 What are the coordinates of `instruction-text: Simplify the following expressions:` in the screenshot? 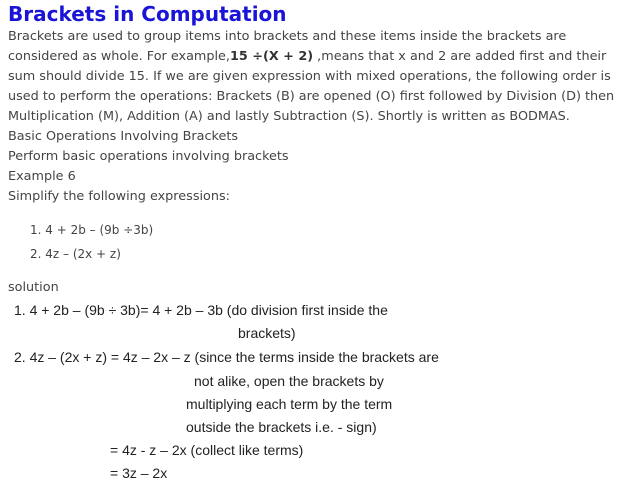 It's located at (119, 196).